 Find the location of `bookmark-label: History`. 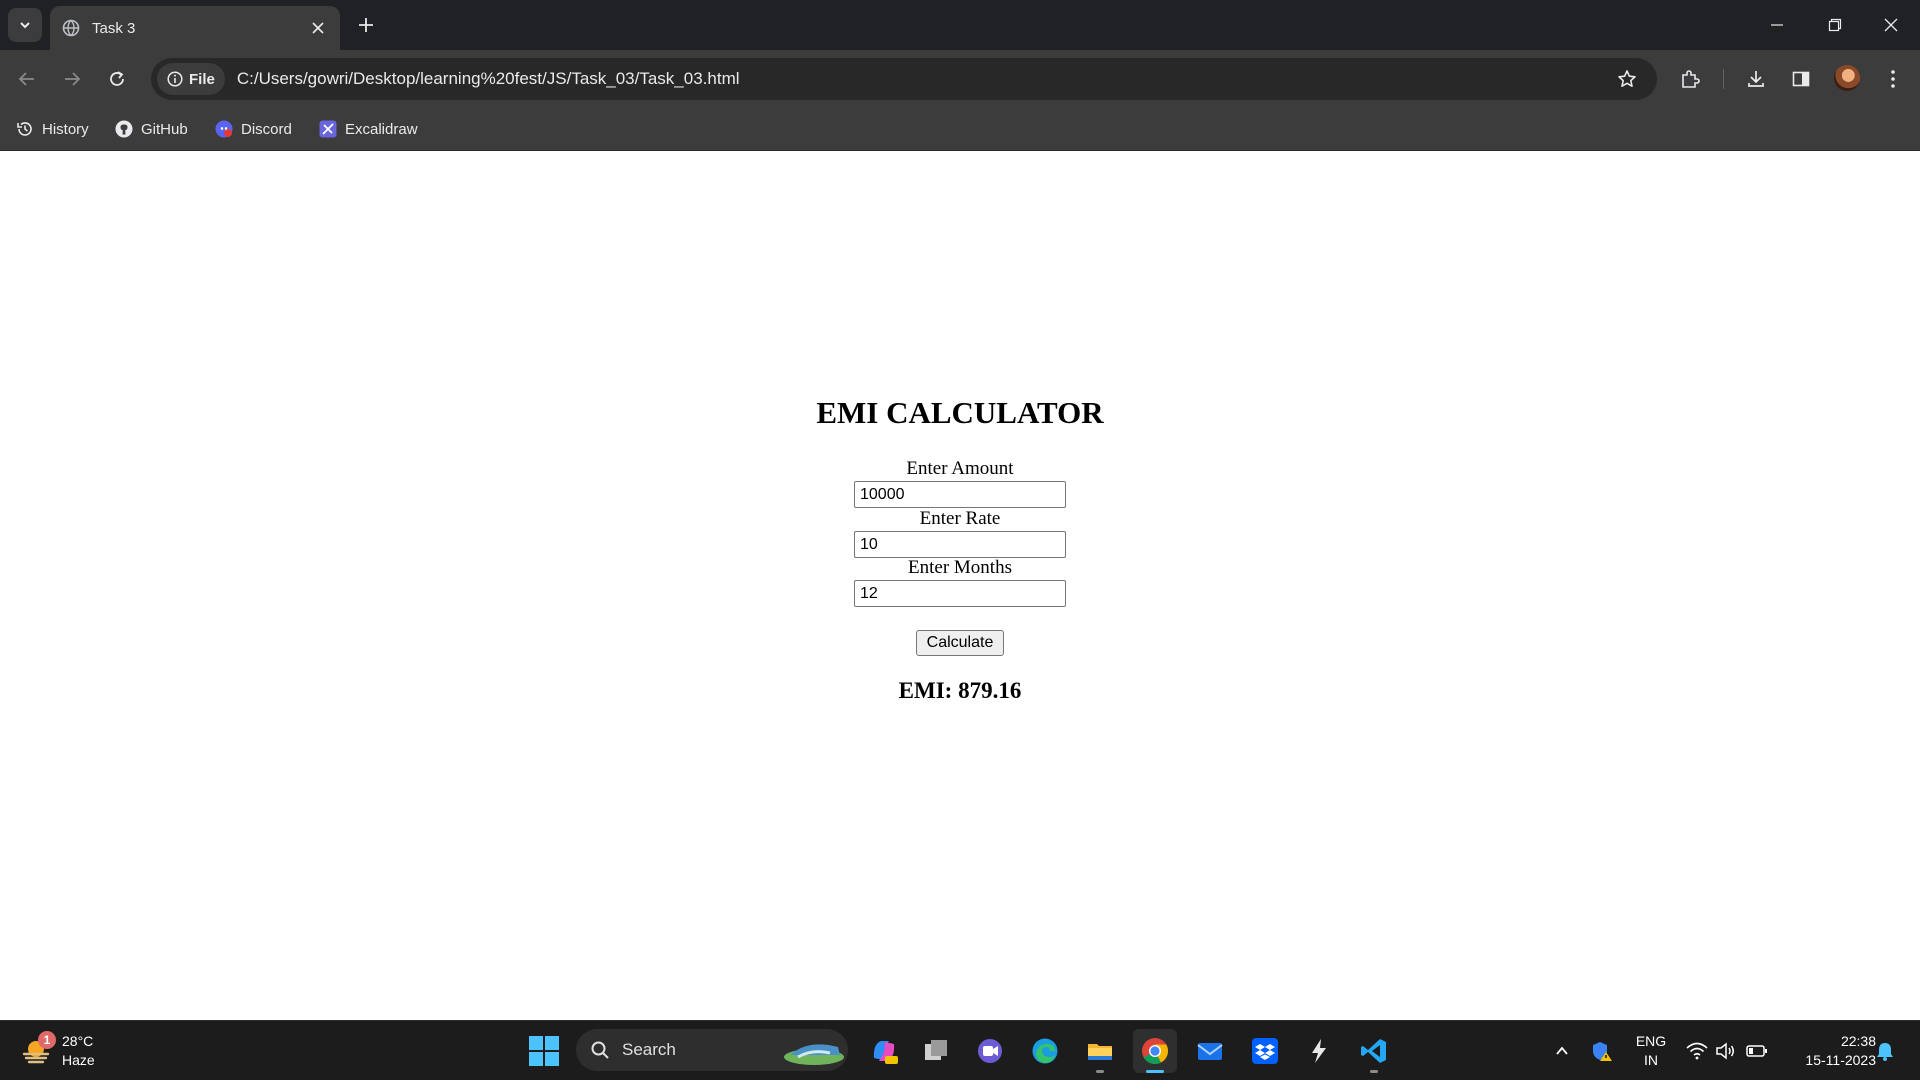

bookmark-label: History is located at coordinates (65, 129).